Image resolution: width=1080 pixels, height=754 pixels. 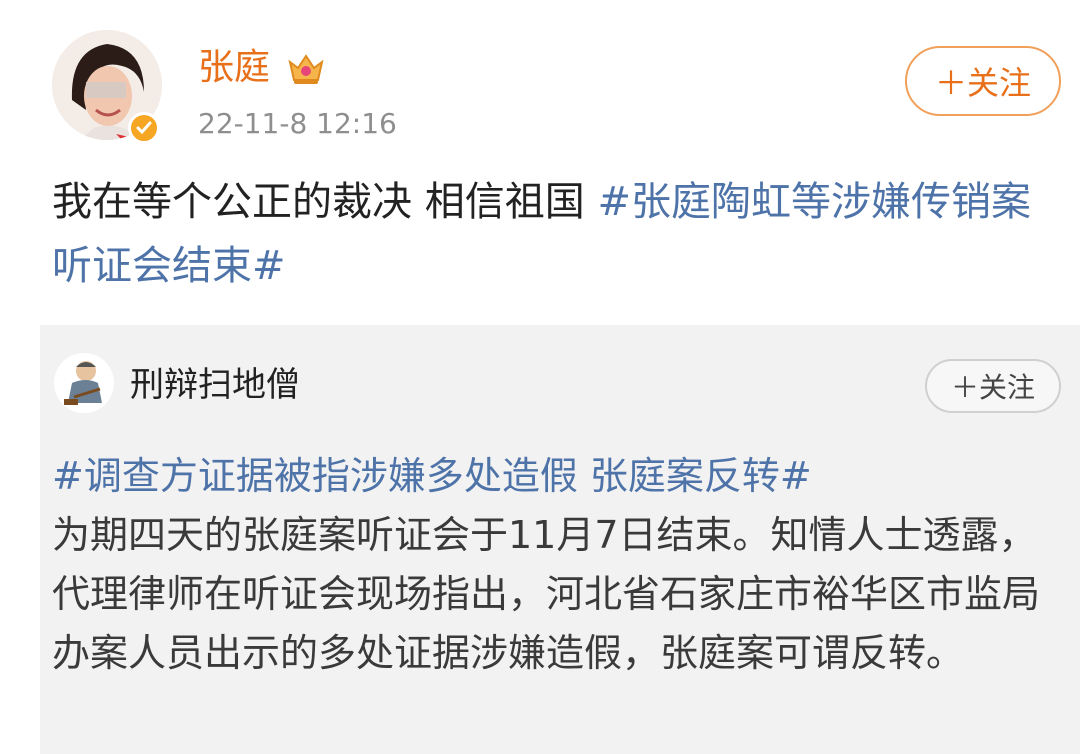 What do you see at coordinates (297, 123) in the screenshot?
I see `post-timestamp: 22-11-8 12:16` at bounding box center [297, 123].